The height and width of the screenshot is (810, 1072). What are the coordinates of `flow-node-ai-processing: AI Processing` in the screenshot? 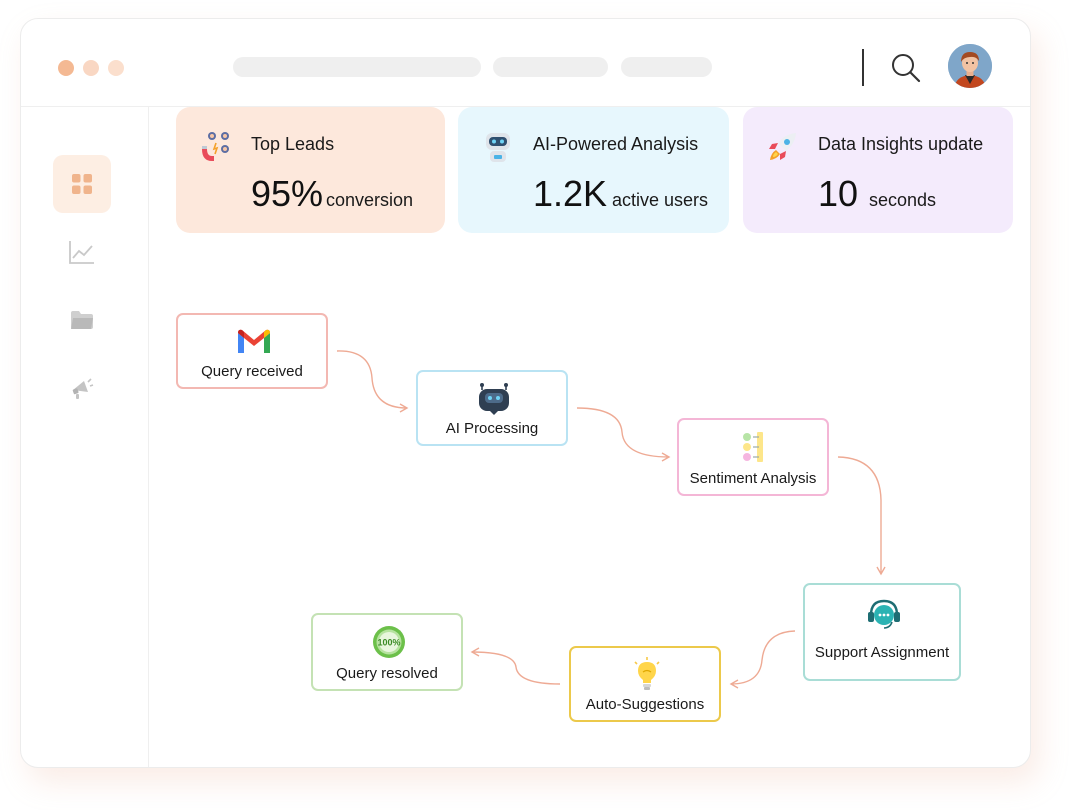 It's located at (492, 408).